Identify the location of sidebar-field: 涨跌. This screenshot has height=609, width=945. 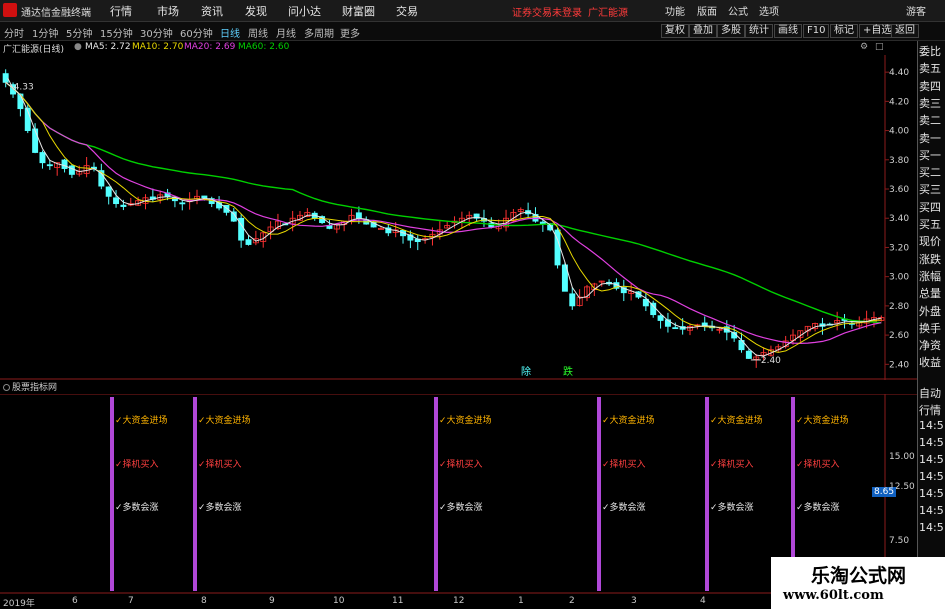
(930, 259).